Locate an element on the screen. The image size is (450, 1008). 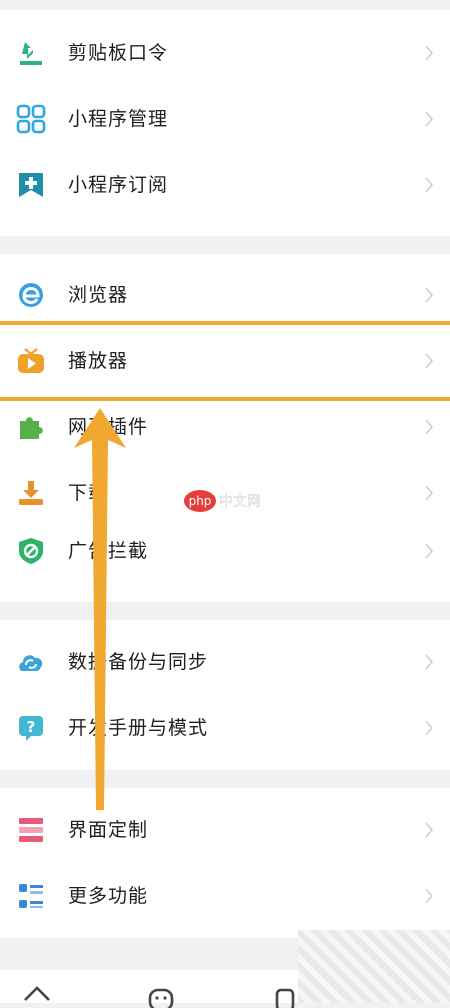
cloud-sync-icon is located at coordinates (31, 662).